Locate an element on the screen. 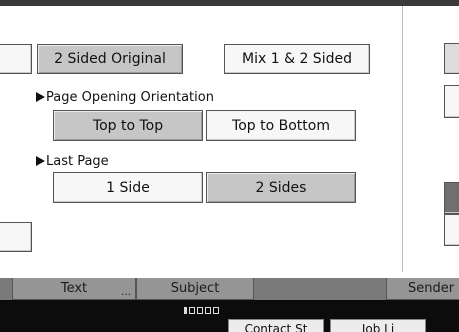 This screenshot has height=332, width=459. tab-bar: Text … Subject Sender is located at coordinates (229, 289).